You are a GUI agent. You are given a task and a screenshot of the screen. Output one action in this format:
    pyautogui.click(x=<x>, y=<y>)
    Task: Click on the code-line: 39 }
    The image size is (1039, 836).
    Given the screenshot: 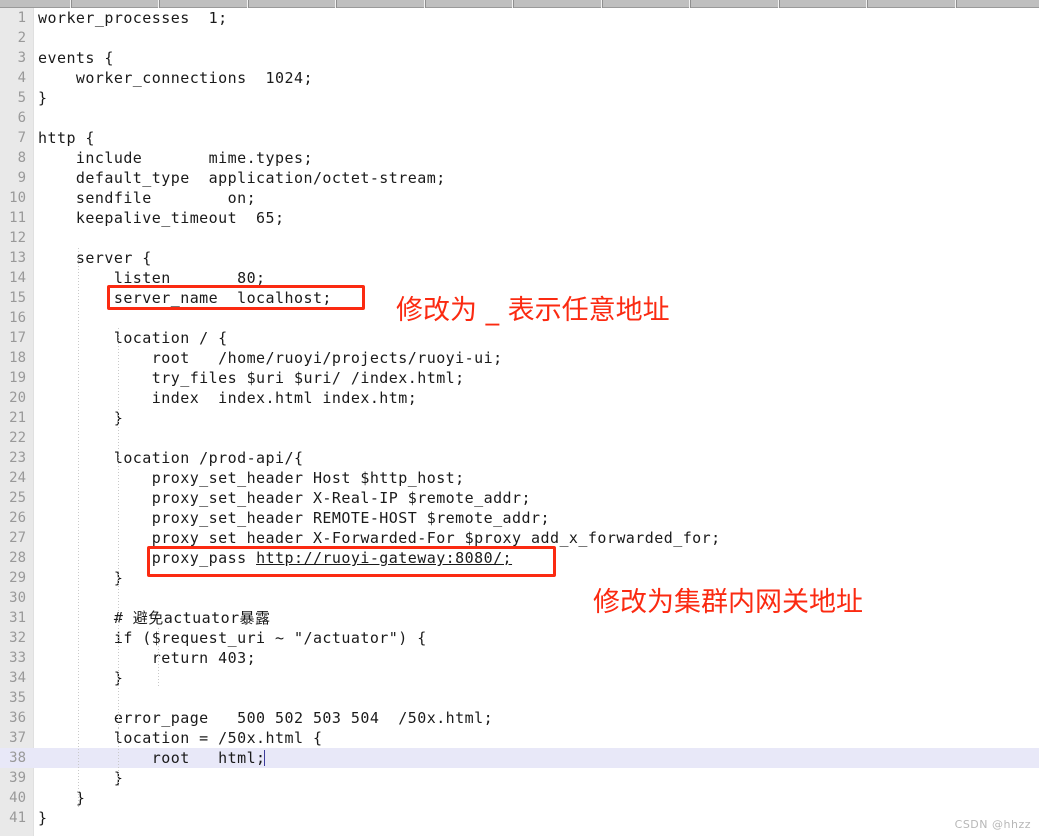 What is the action you would take?
    pyautogui.click(x=519, y=778)
    